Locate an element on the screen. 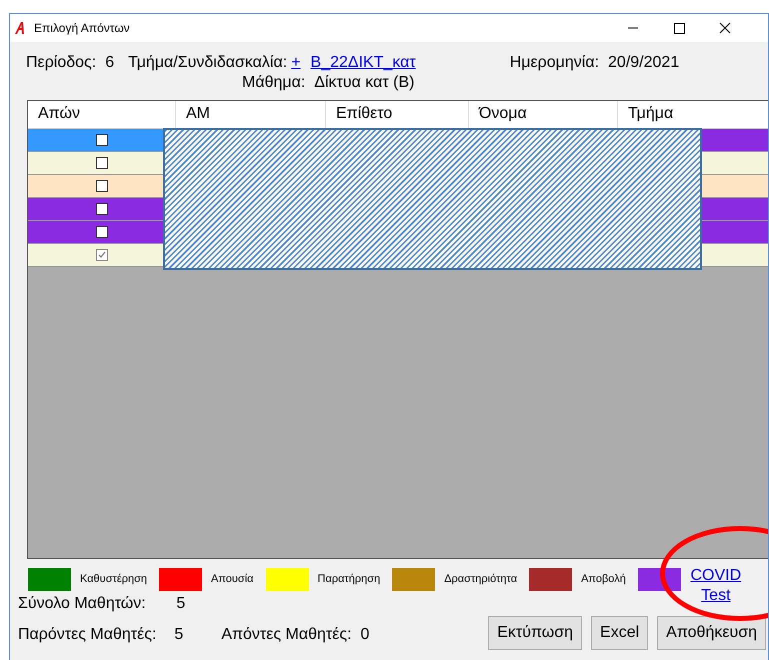  window-title: Επιλογή Απόντων is located at coordinates (82, 28).